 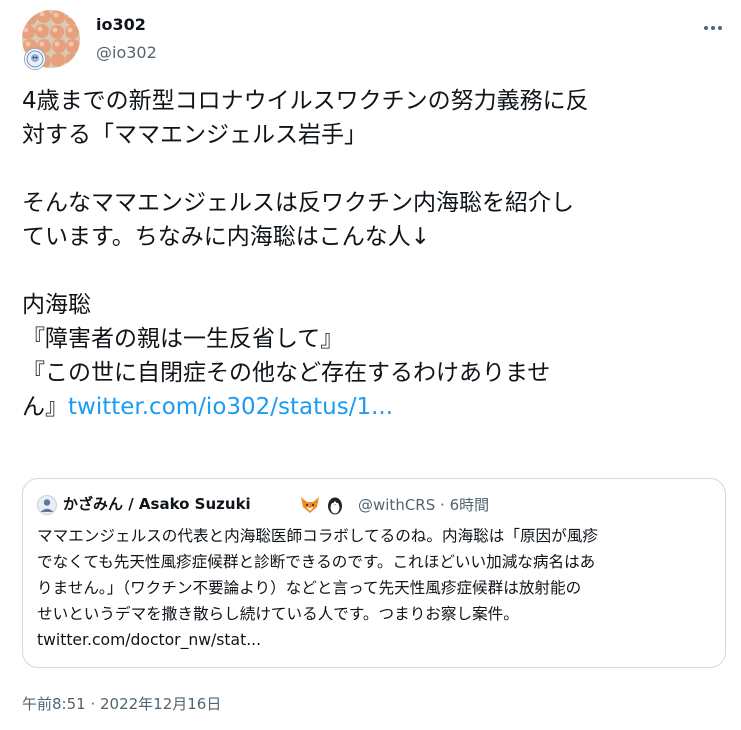 I want to click on quote-line: せいというデマを撒き散らし続けている人です。つまりお察し案件。, so click(x=278, y=614).